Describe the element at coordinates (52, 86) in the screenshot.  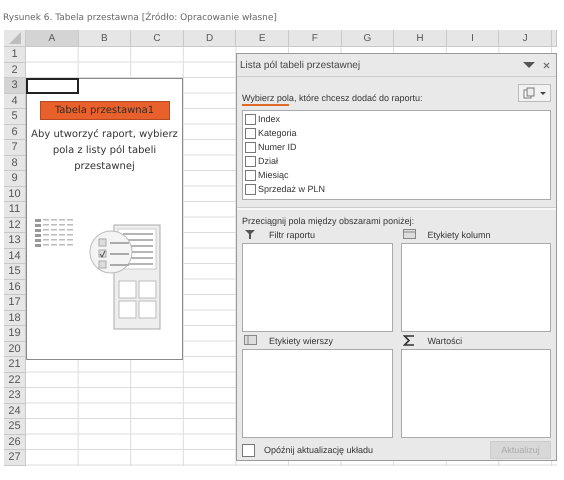
I see `active-cell` at that location.